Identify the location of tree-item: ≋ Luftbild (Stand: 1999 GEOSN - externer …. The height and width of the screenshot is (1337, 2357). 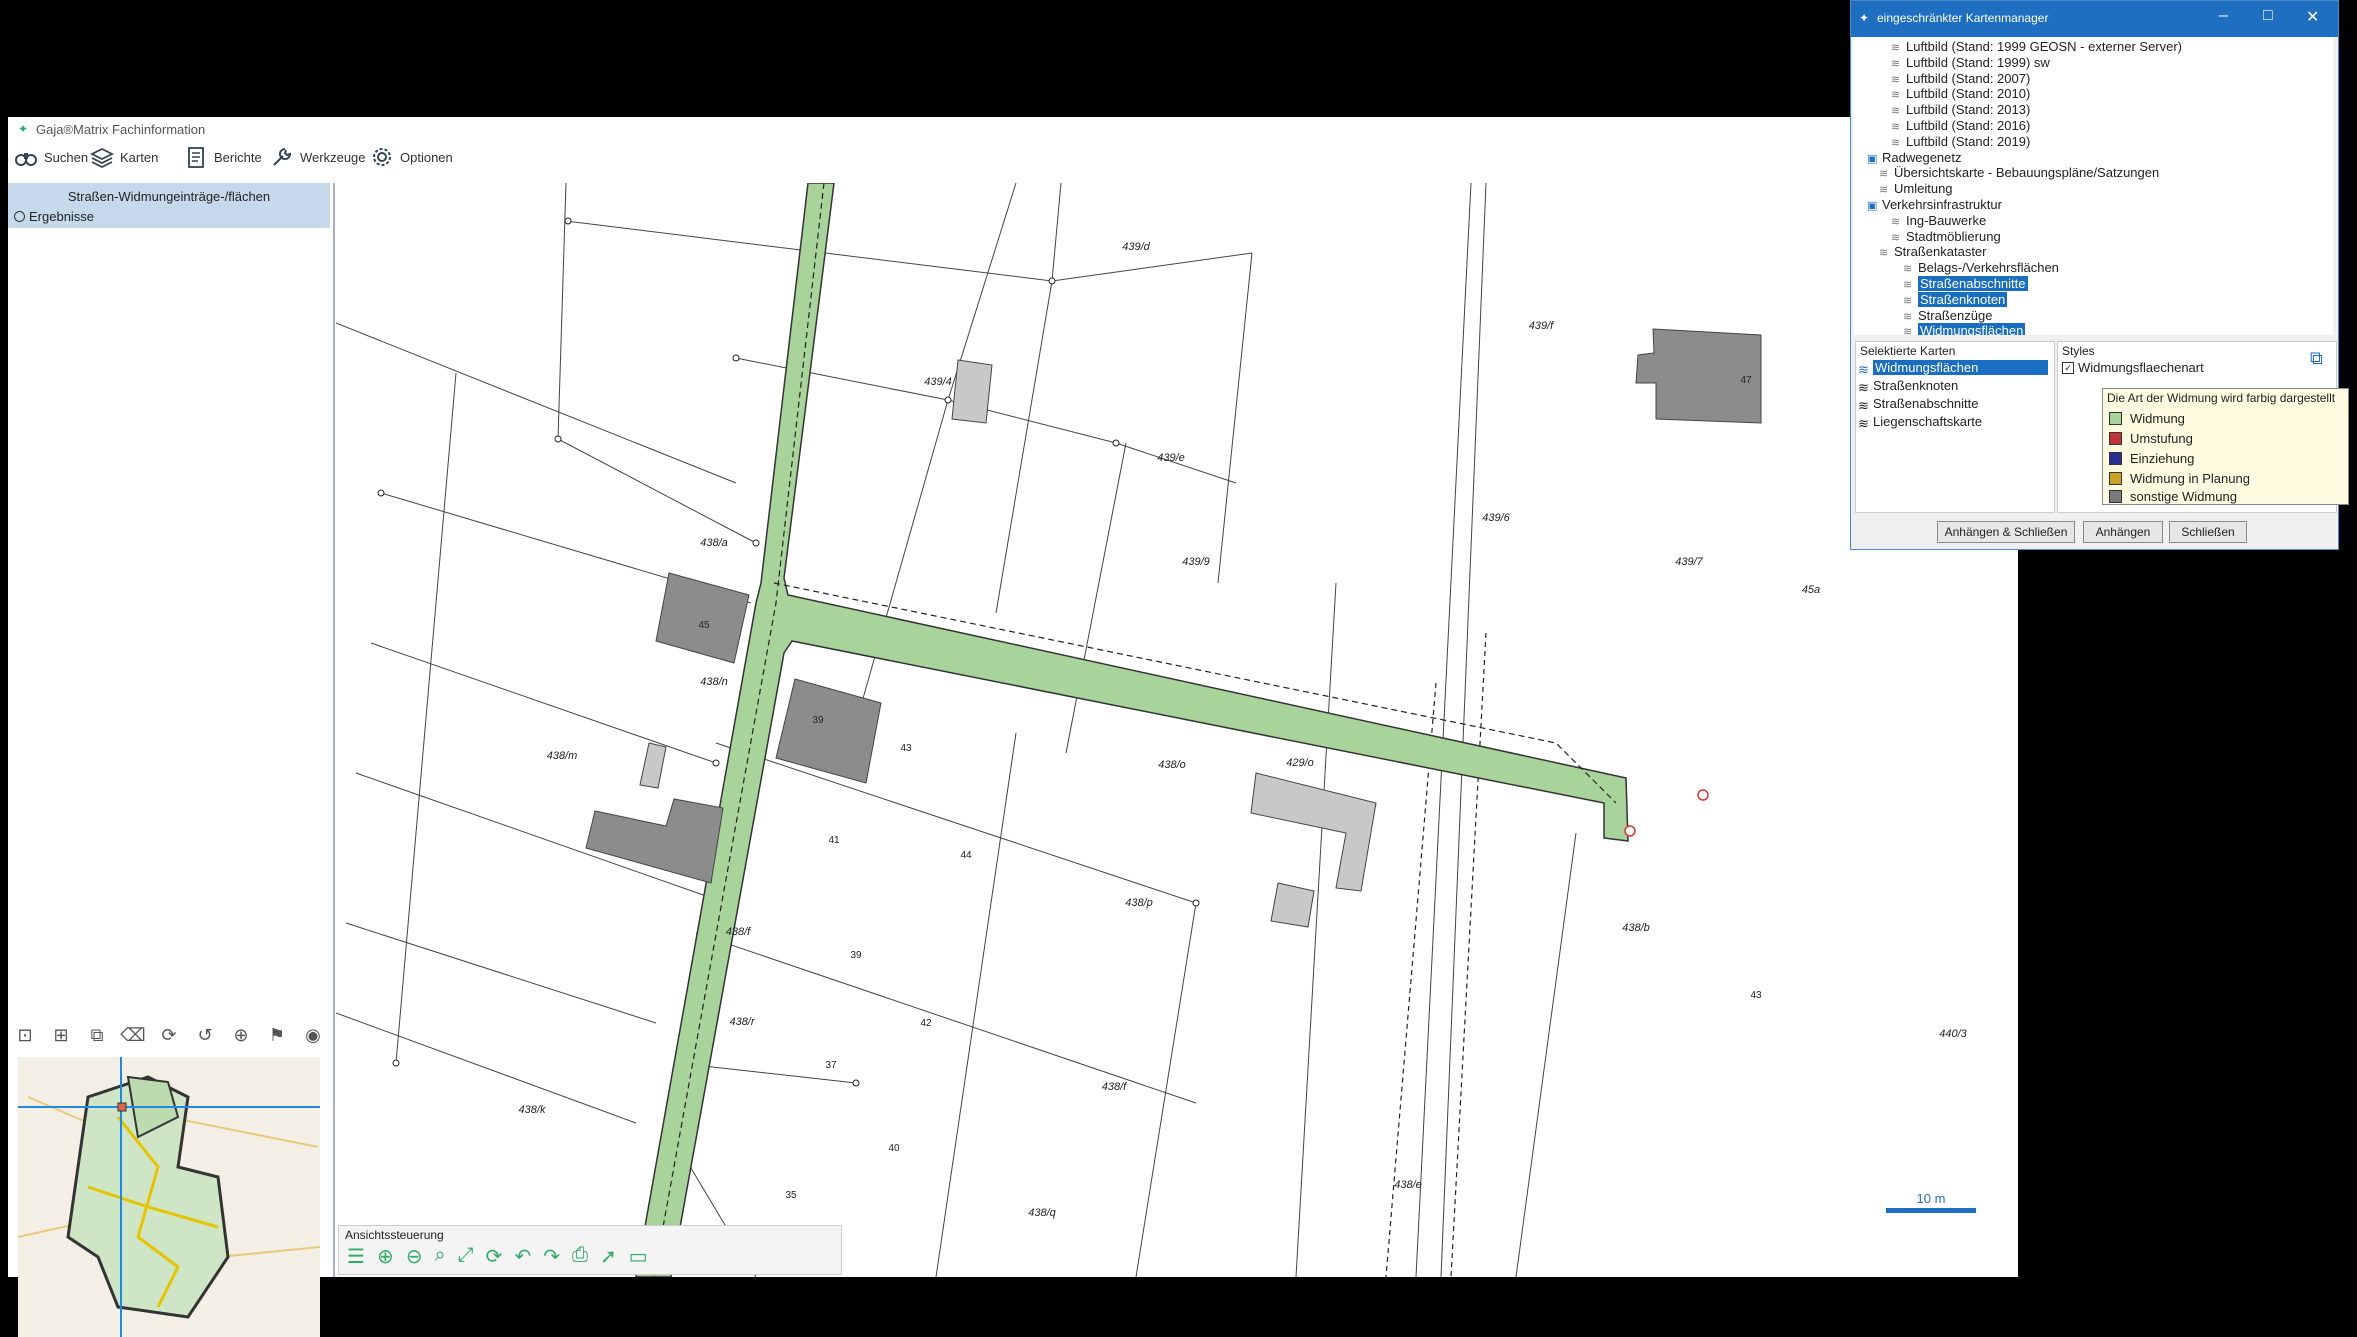
(2036, 46).